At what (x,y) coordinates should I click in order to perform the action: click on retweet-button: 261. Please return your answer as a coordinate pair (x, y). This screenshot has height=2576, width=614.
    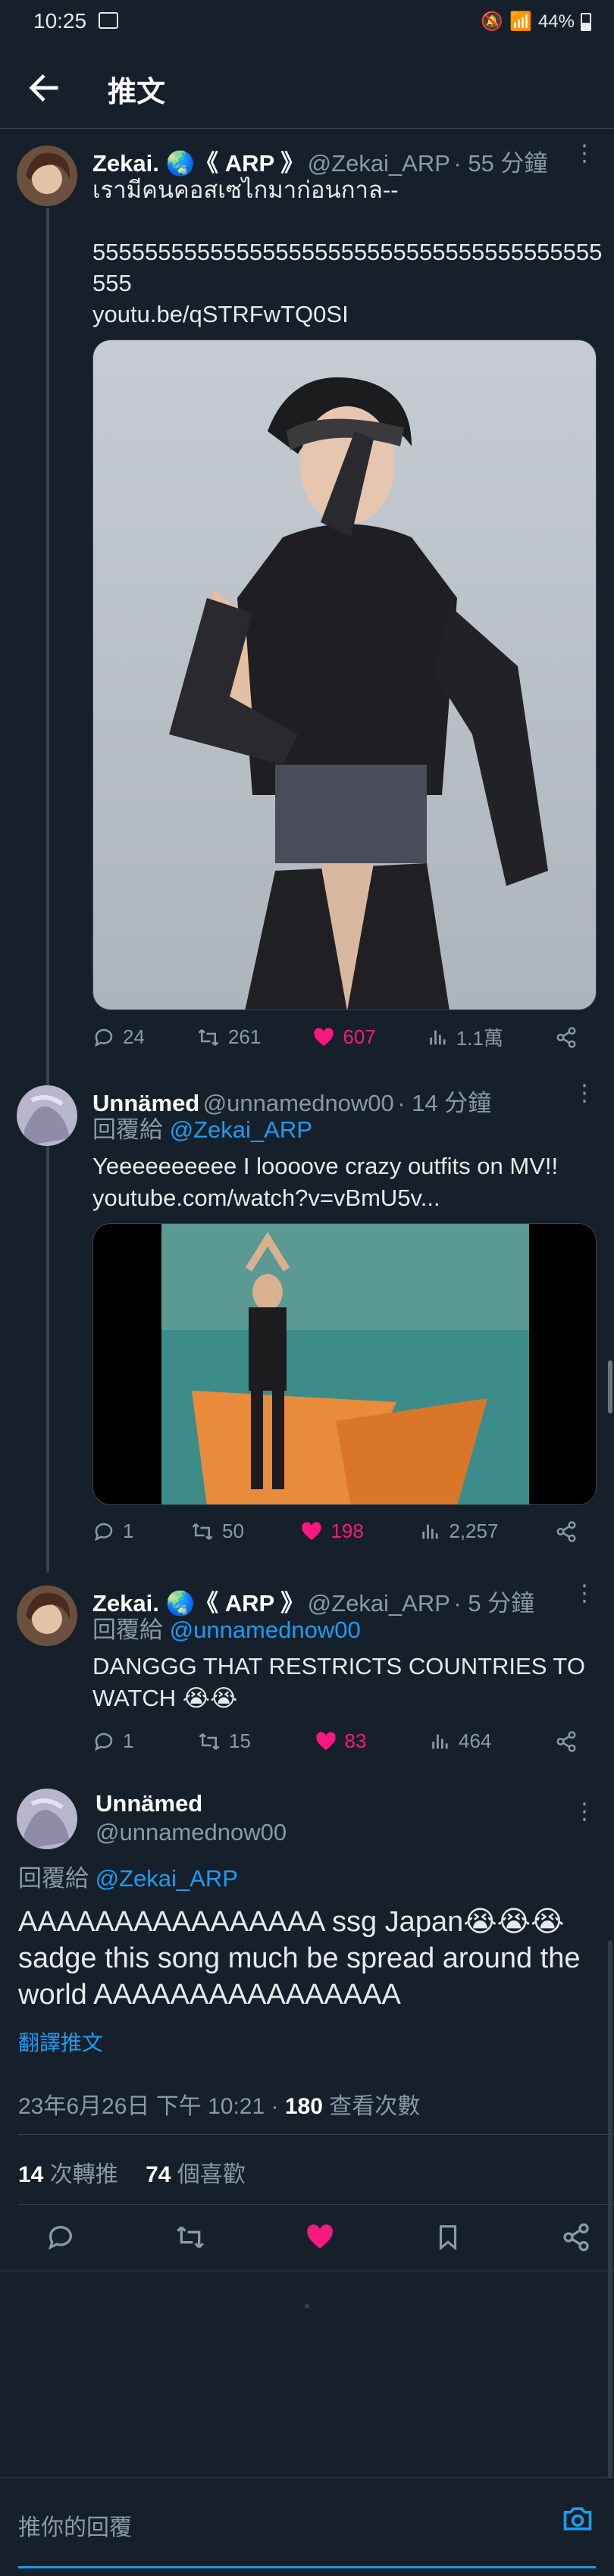
    Looking at the image, I should click on (228, 1037).